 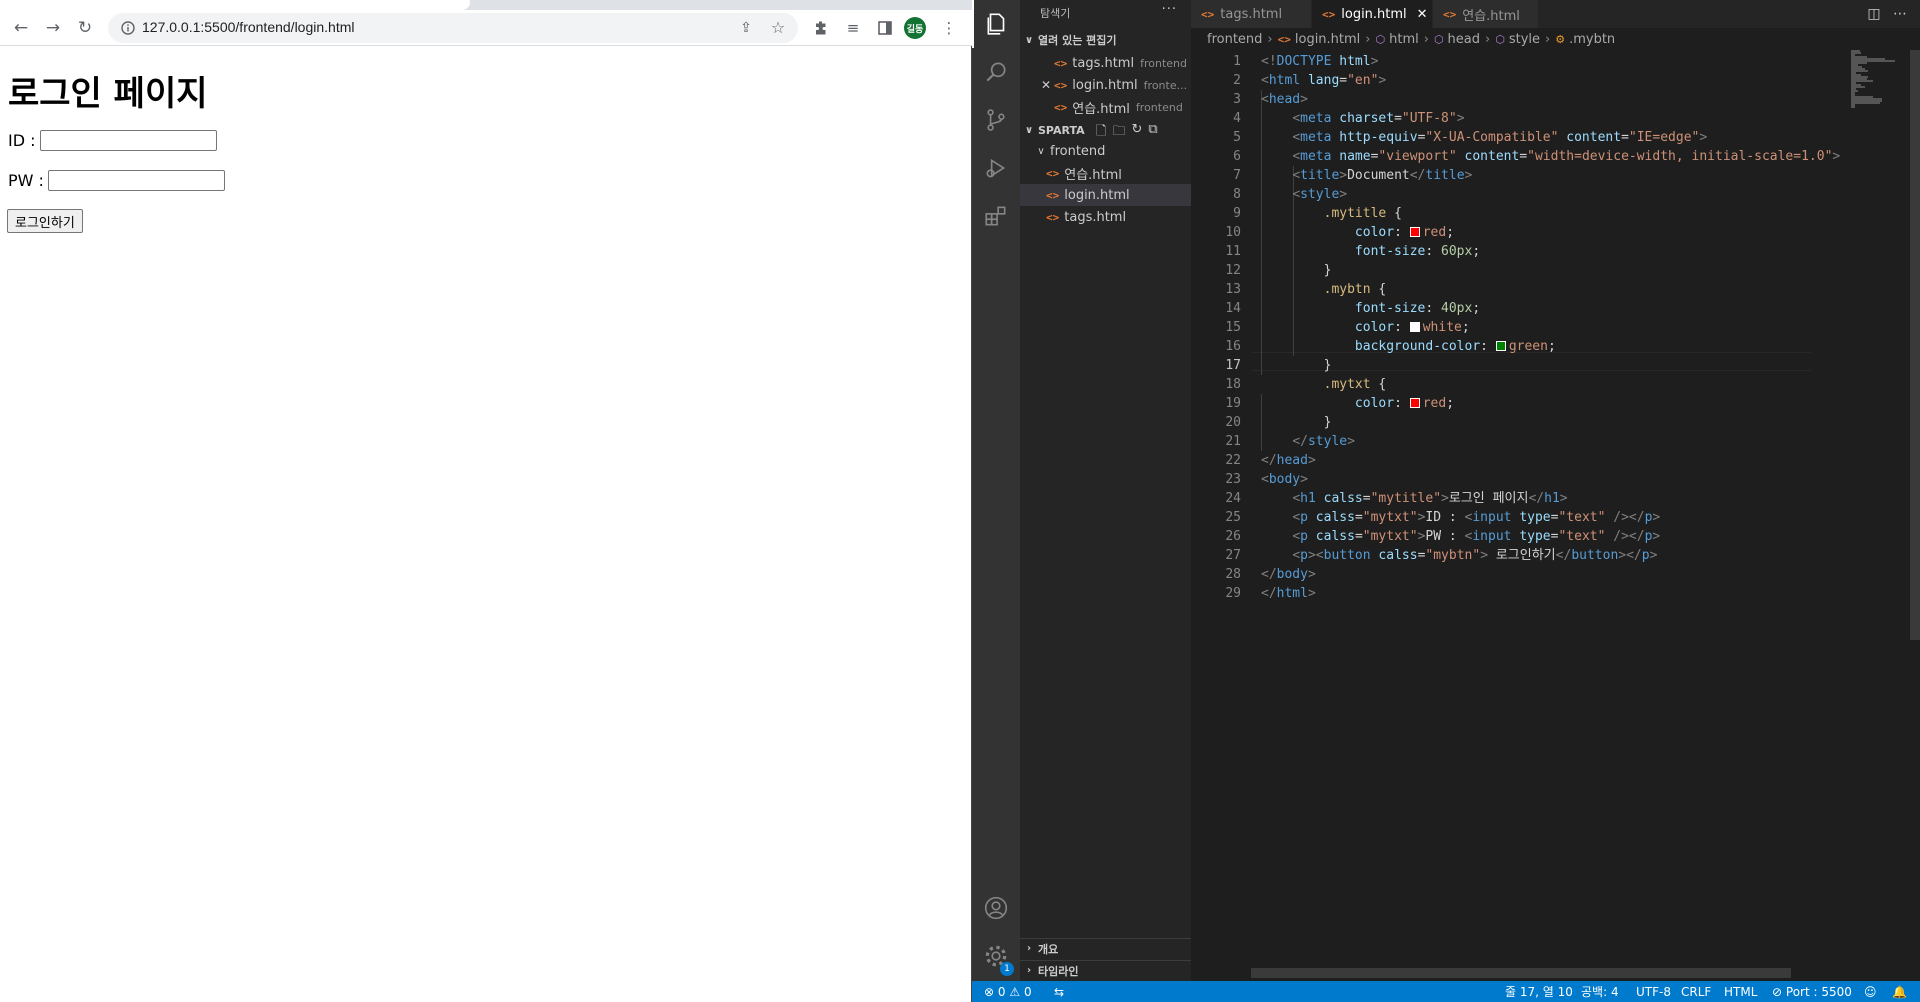 What do you see at coordinates (1653, 991) in the screenshot?
I see `encoding-status: UTF-8` at bounding box center [1653, 991].